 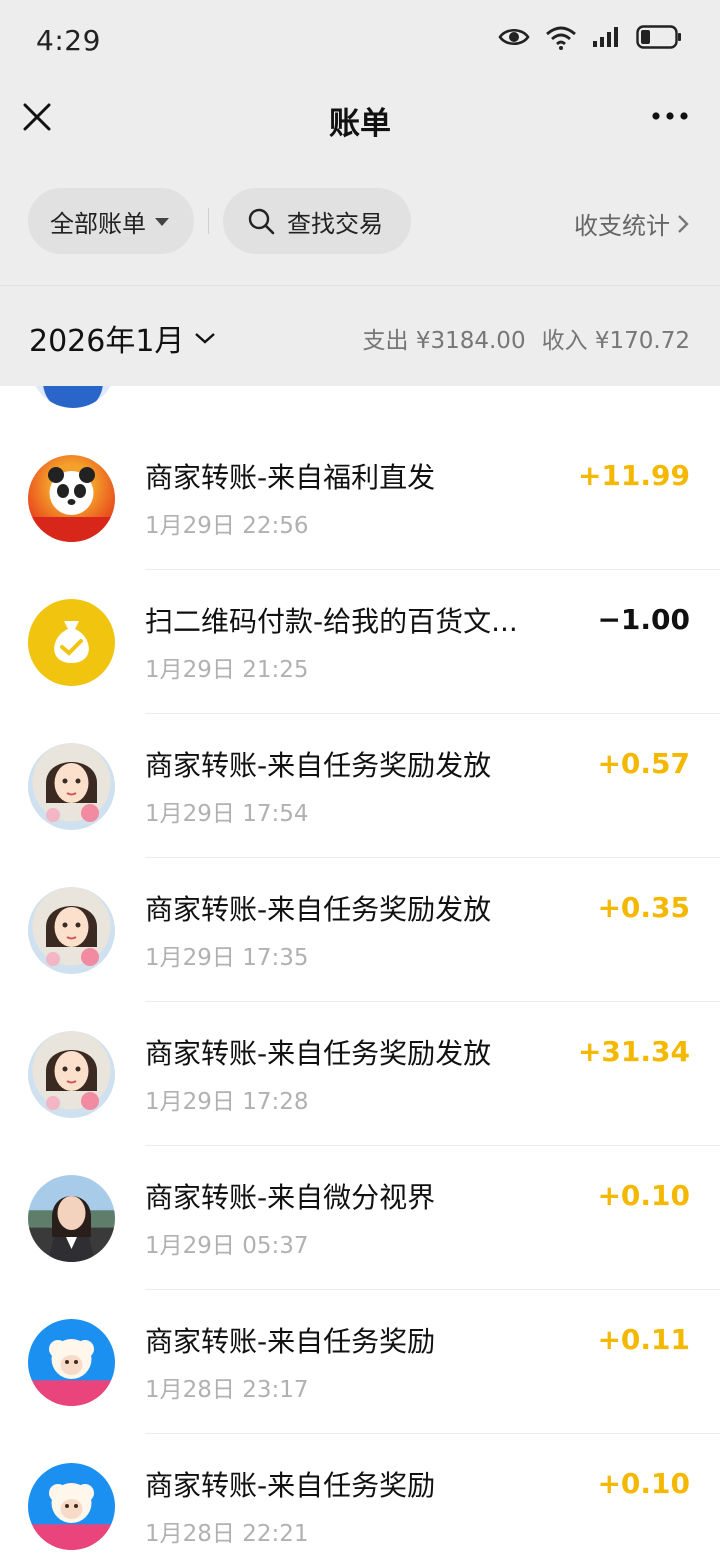 I want to click on search-transactions-button: 查找交易, so click(x=317, y=221).